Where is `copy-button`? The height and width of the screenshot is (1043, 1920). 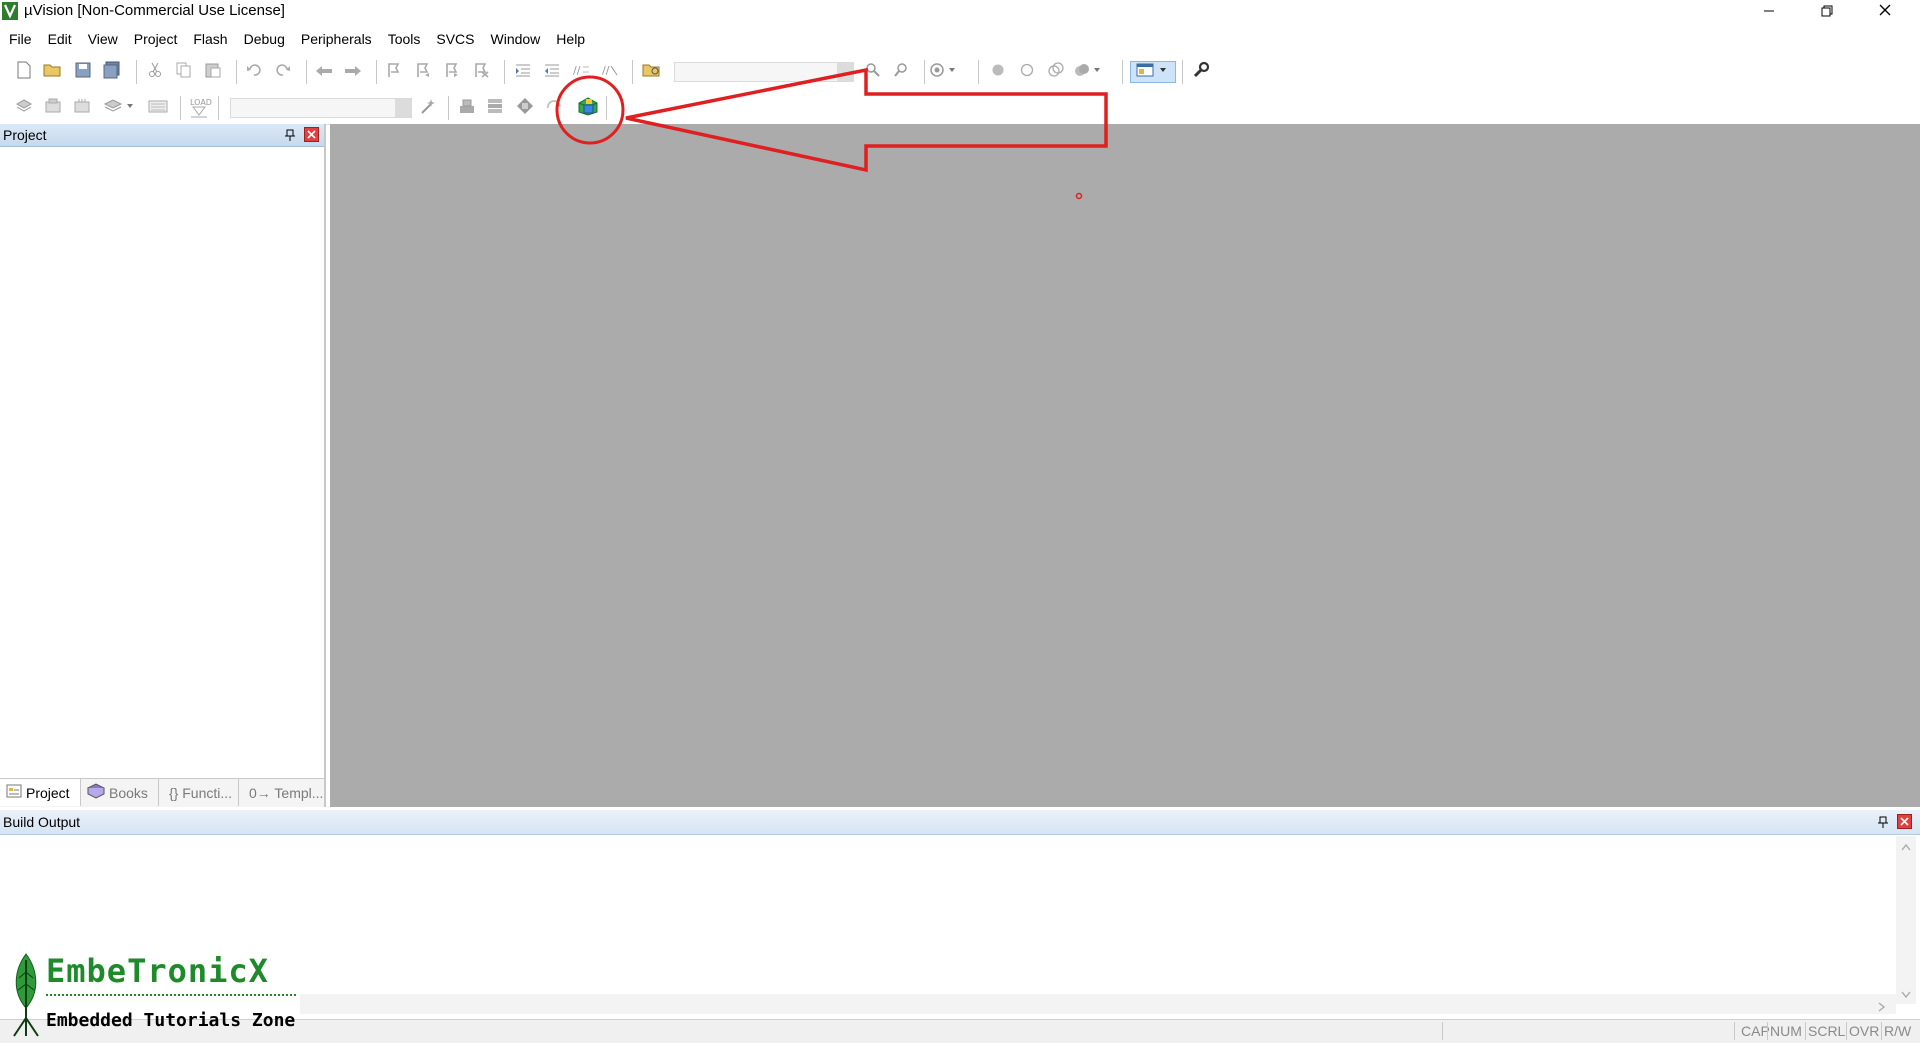 copy-button is located at coordinates (184, 72).